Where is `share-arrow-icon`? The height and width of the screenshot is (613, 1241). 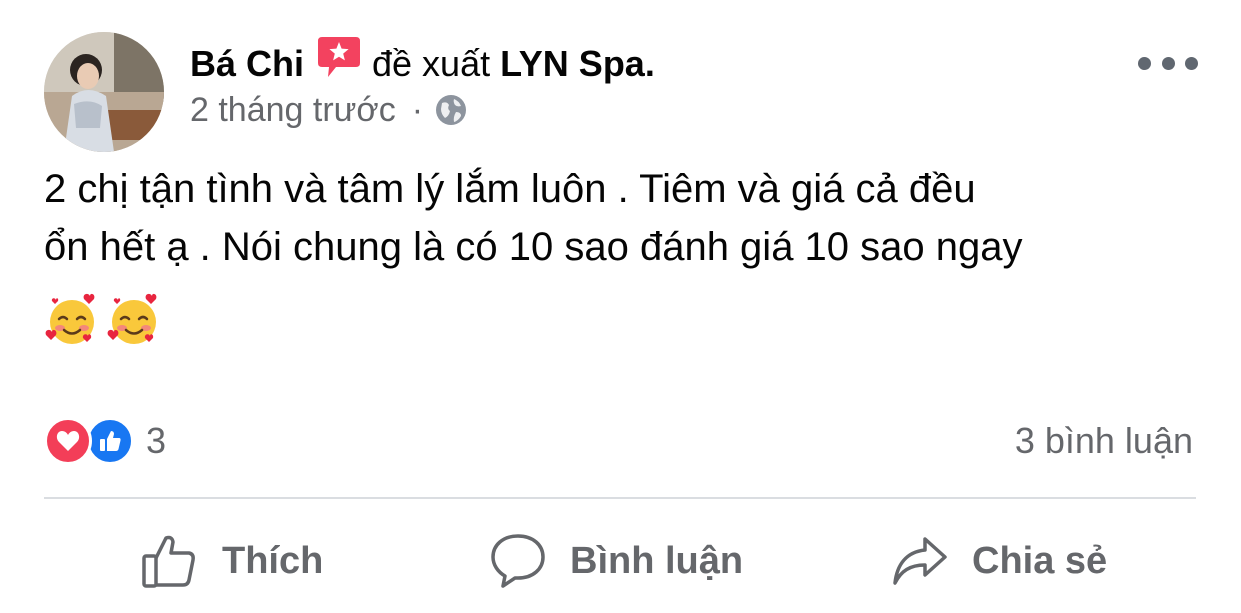 share-arrow-icon is located at coordinates (920, 561).